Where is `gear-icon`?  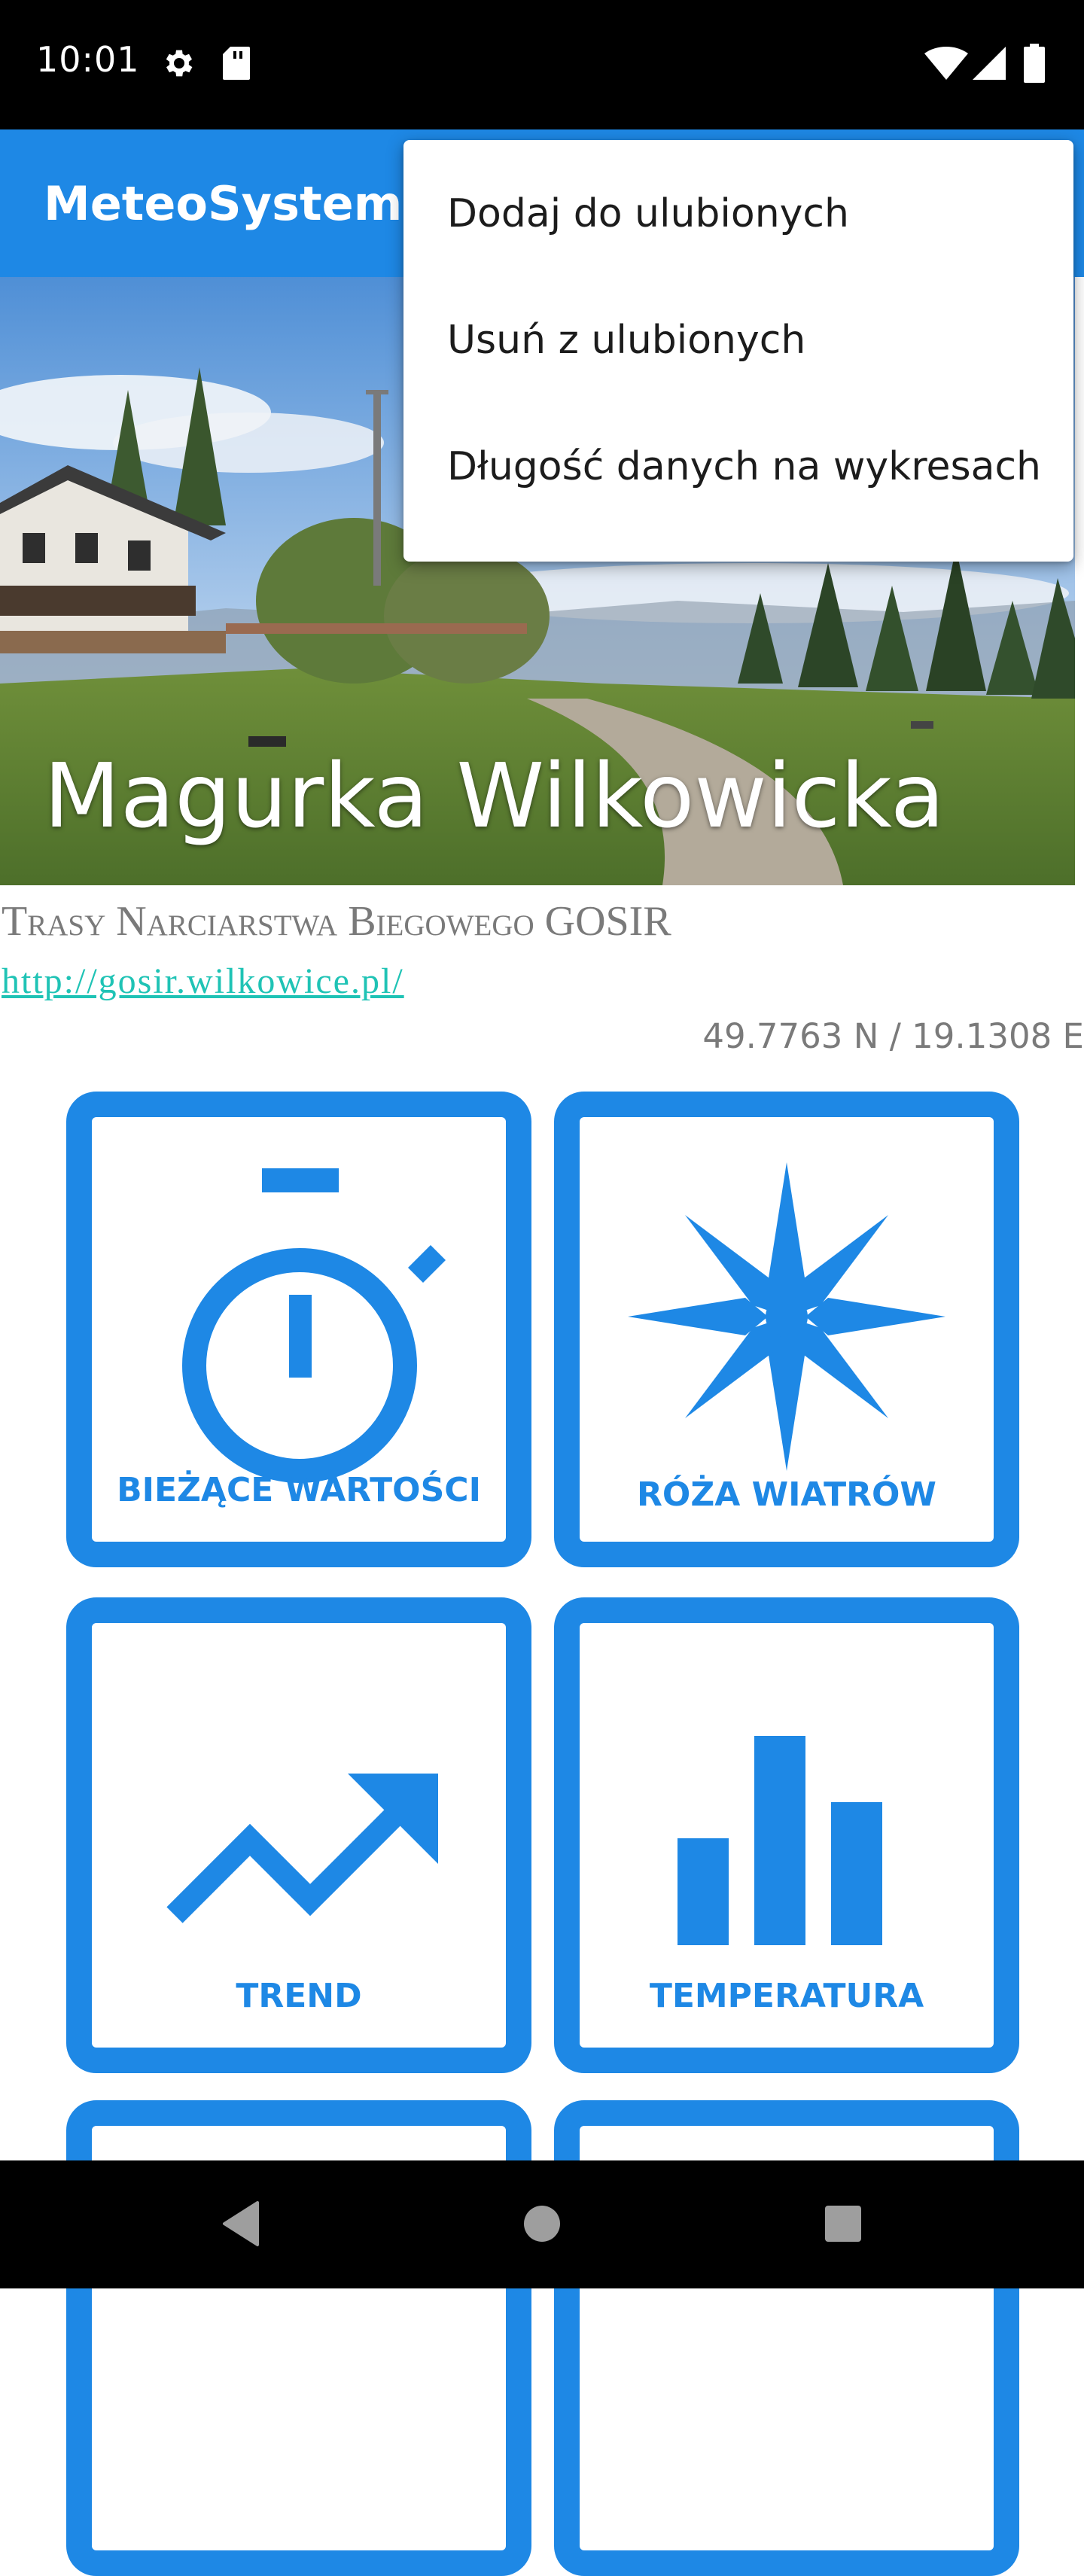 gear-icon is located at coordinates (179, 64).